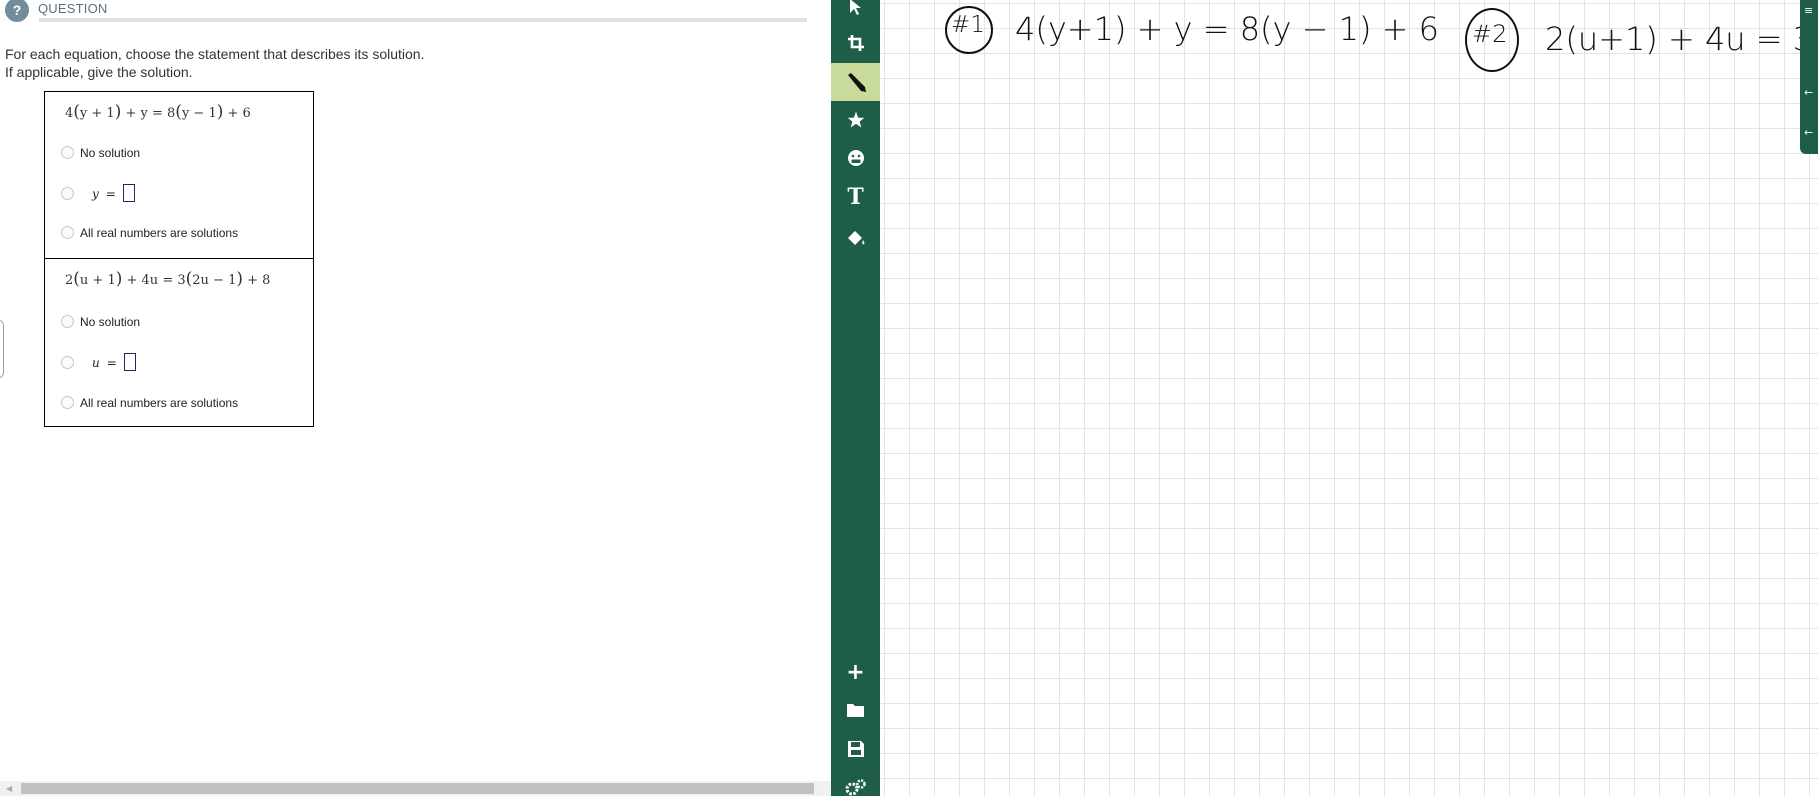 This screenshot has width=1818, height=796. I want to click on equals-sign-1: =, so click(110, 194).